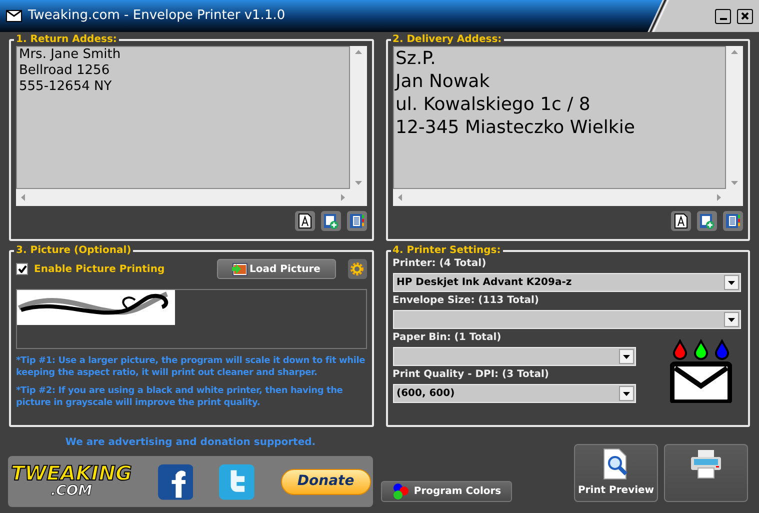 The image size is (759, 513). I want to click on field-label: Print Quality - DPI: (3 Total), so click(471, 374).